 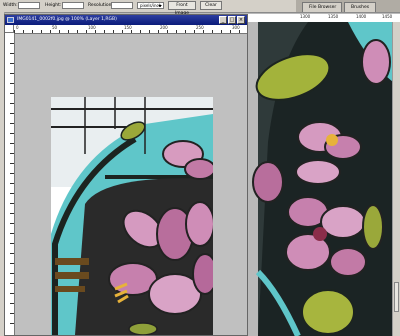 I want to click on tab-brushes: Brushes, so click(x=360, y=7).